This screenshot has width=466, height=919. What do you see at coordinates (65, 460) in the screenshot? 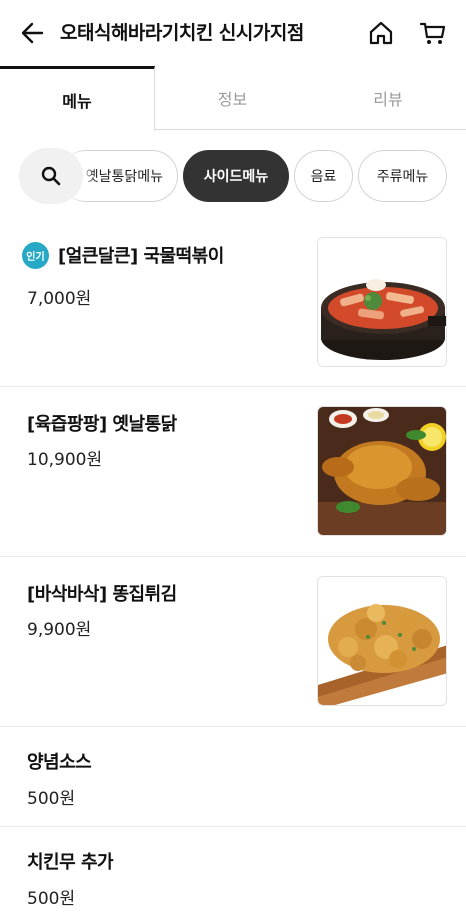
I see `menu-item-price: 10,900원` at bounding box center [65, 460].